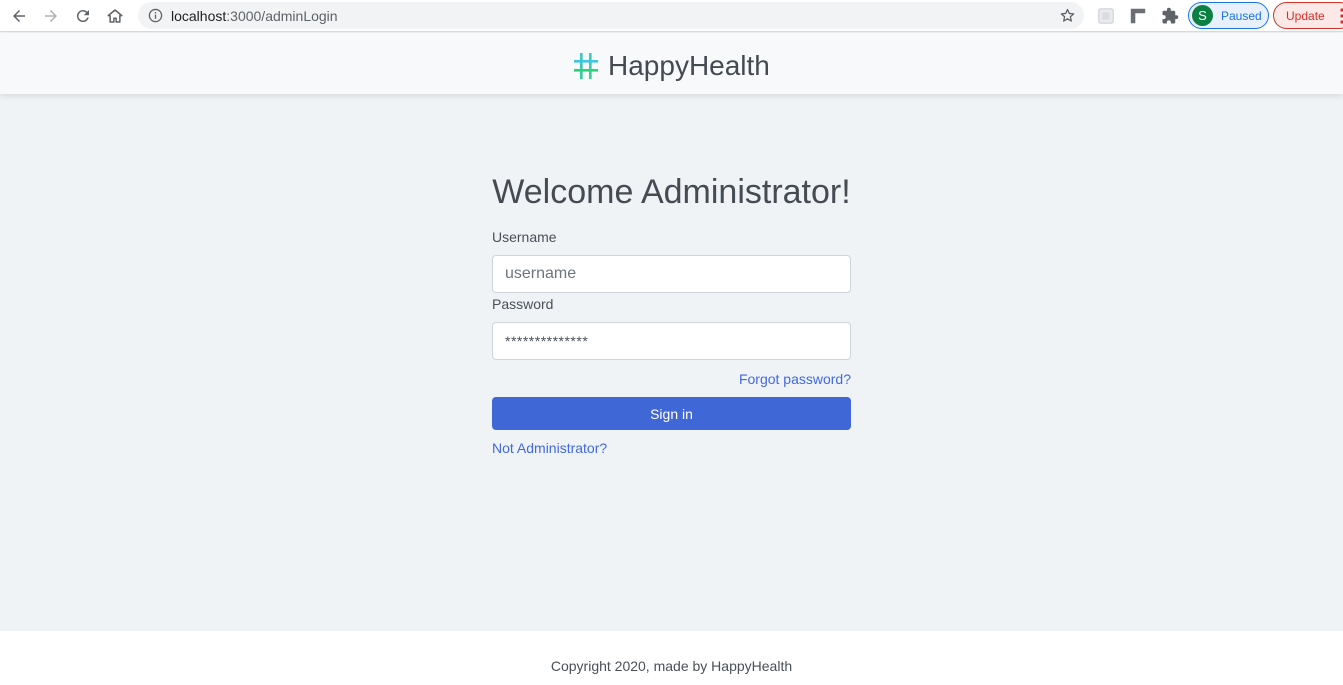 The height and width of the screenshot is (685, 1343). What do you see at coordinates (83, 16) in the screenshot?
I see `reload-icon` at bounding box center [83, 16].